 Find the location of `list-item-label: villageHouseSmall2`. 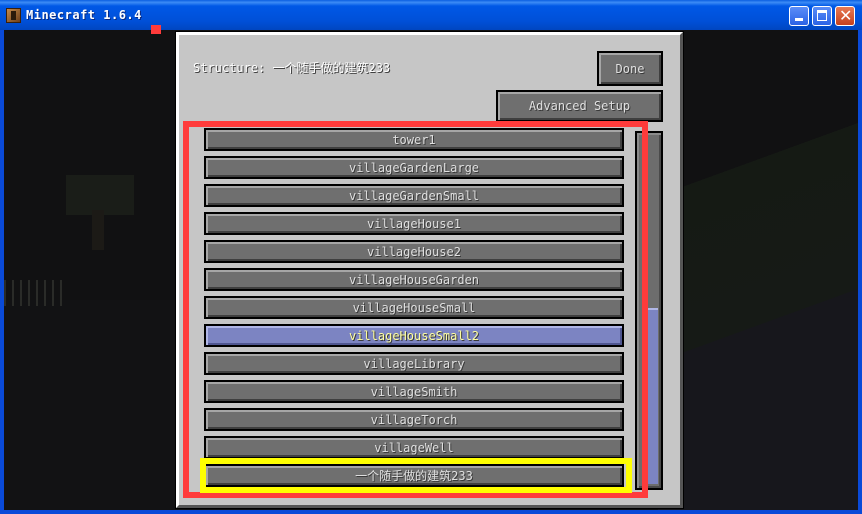

list-item-label: villageHouseSmall2 is located at coordinates (414, 335).